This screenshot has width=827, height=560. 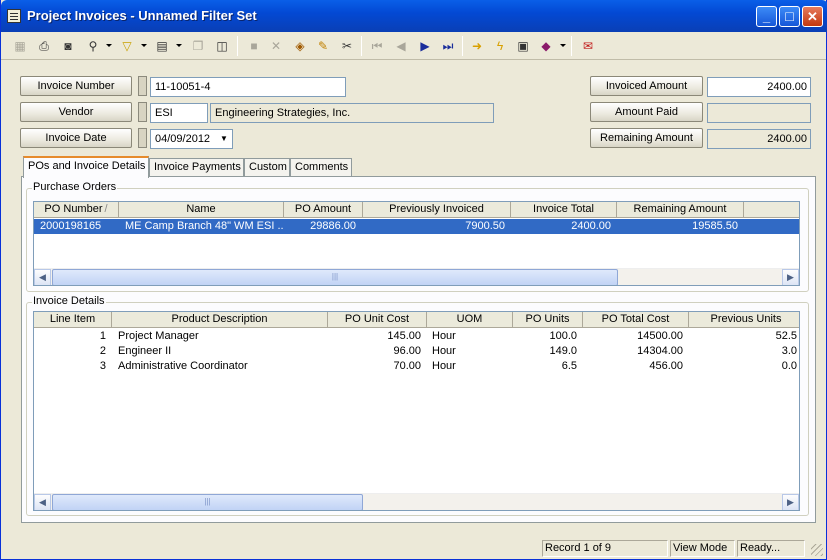 What do you see at coordinates (222, 46) in the screenshot?
I see `layout-icon: ◫` at bounding box center [222, 46].